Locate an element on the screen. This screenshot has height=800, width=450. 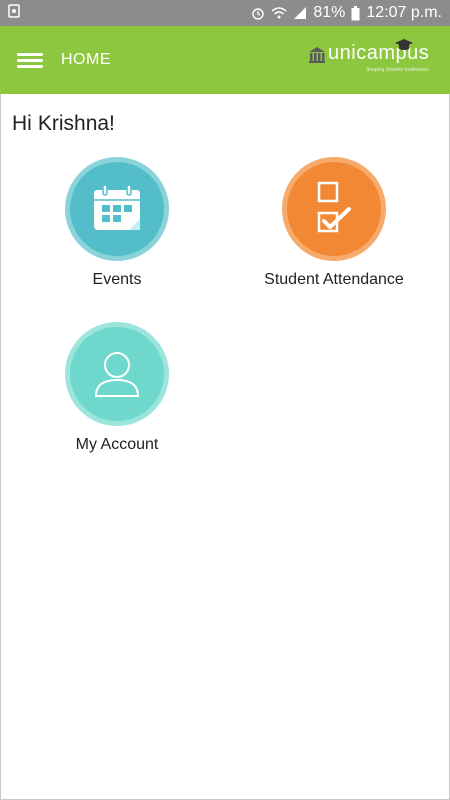
alarm-icon is located at coordinates (258, 13).